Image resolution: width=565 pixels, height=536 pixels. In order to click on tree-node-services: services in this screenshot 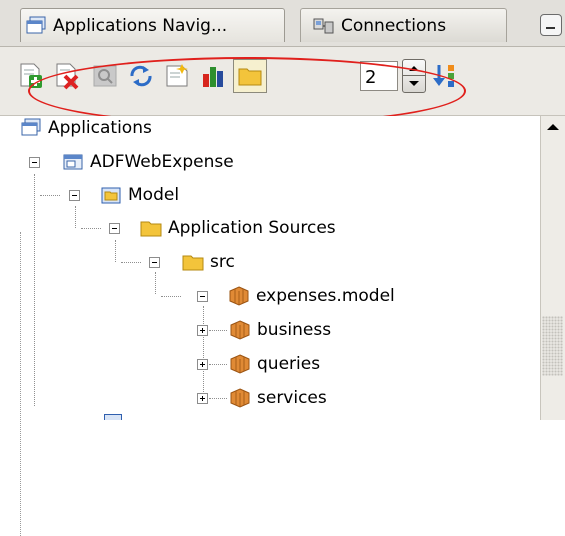, I will do `click(278, 398)`.